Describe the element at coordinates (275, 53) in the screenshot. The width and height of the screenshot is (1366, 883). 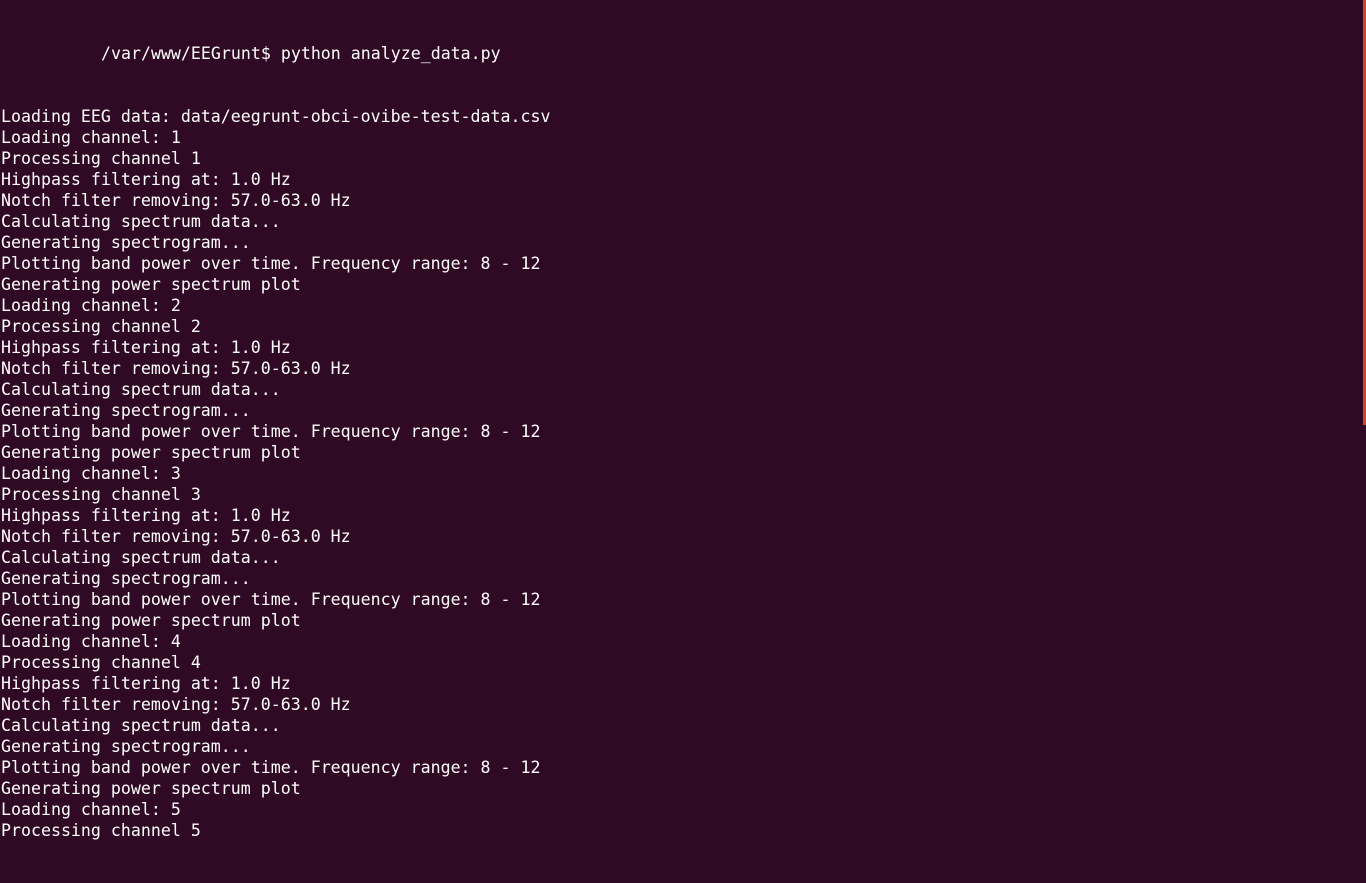
I see `prompt-line: /var/www/EEGrunt$ python analyze_data.py` at that location.